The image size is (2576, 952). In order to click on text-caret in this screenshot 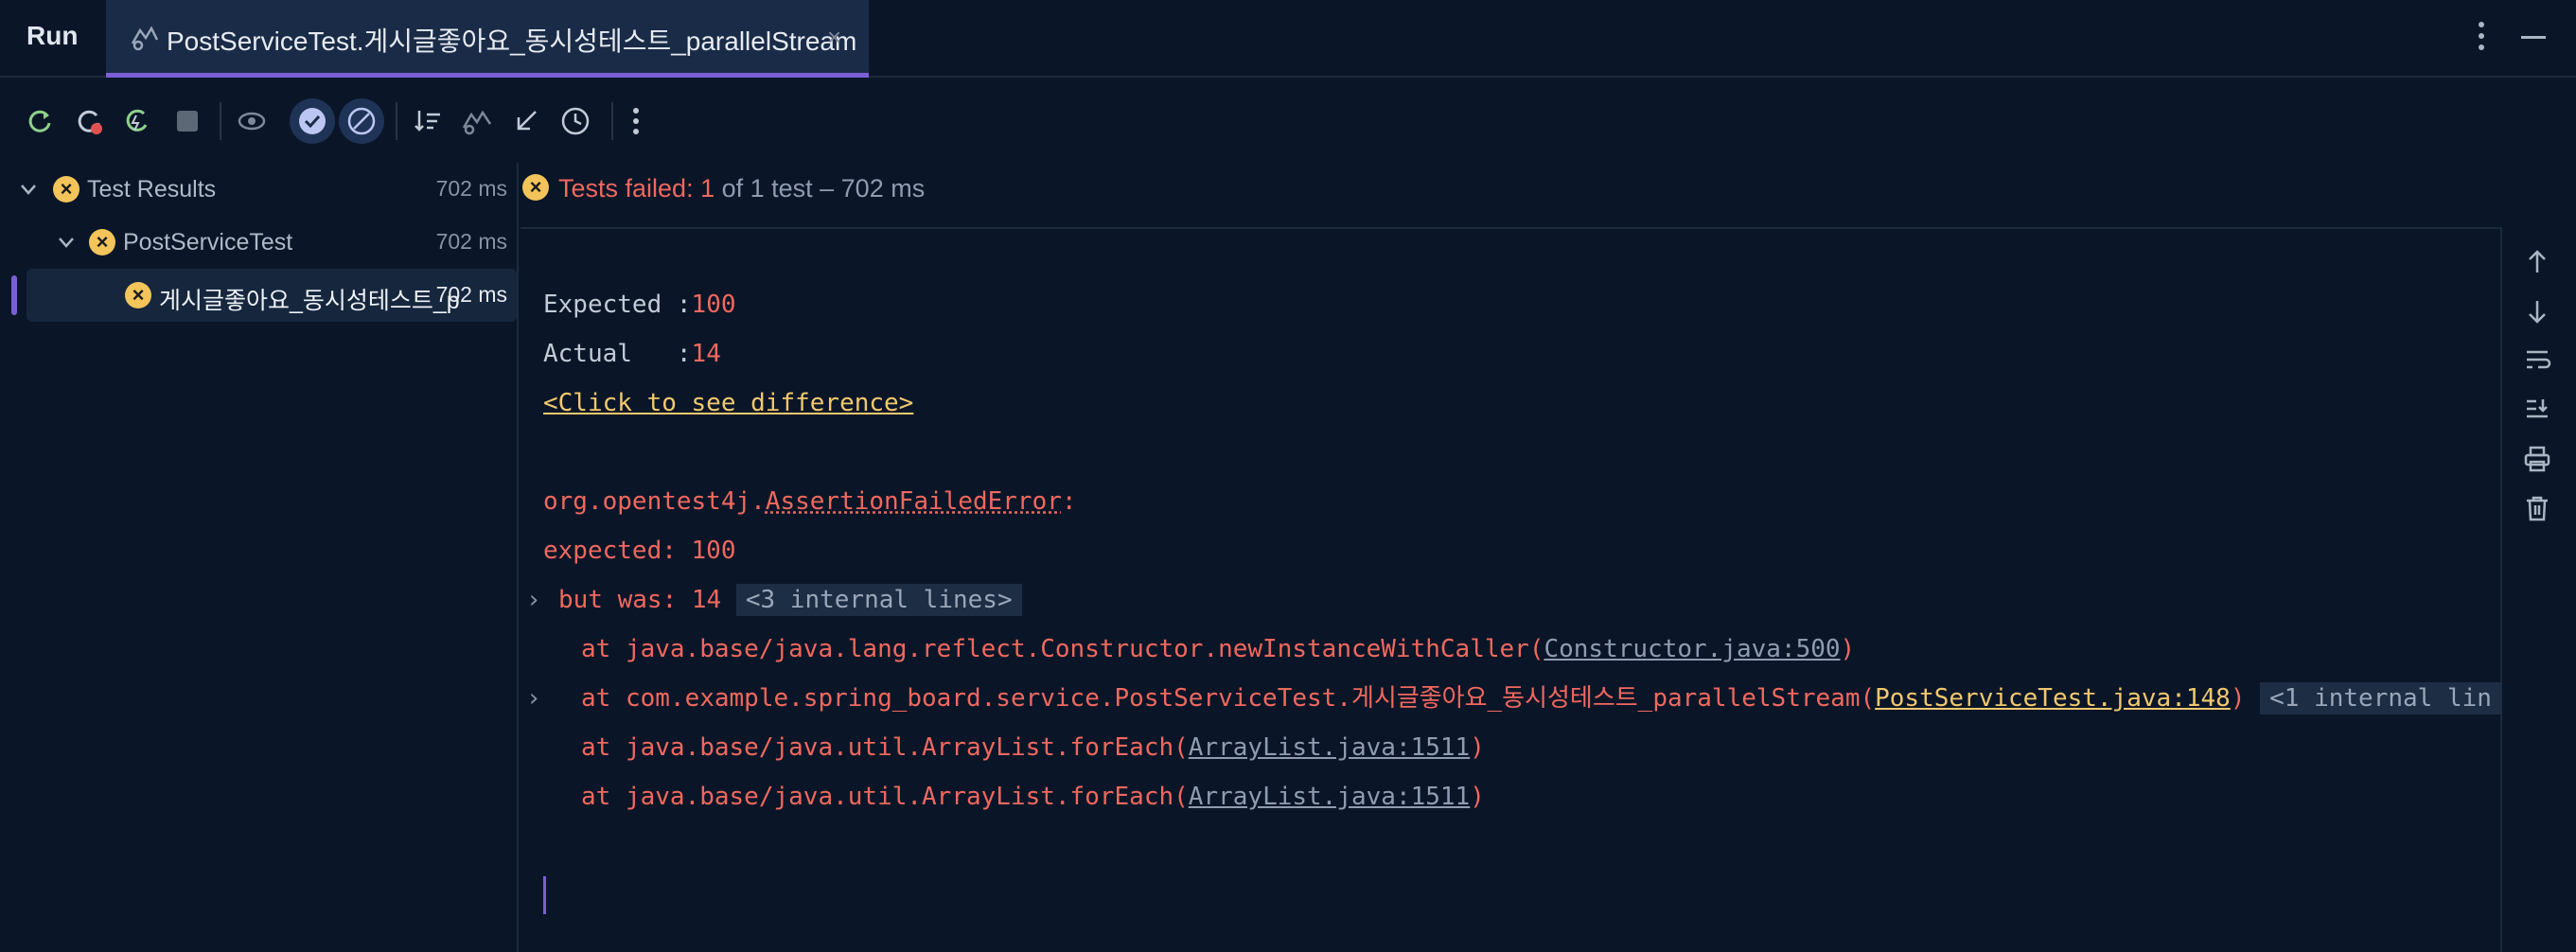, I will do `click(544, 895)`.